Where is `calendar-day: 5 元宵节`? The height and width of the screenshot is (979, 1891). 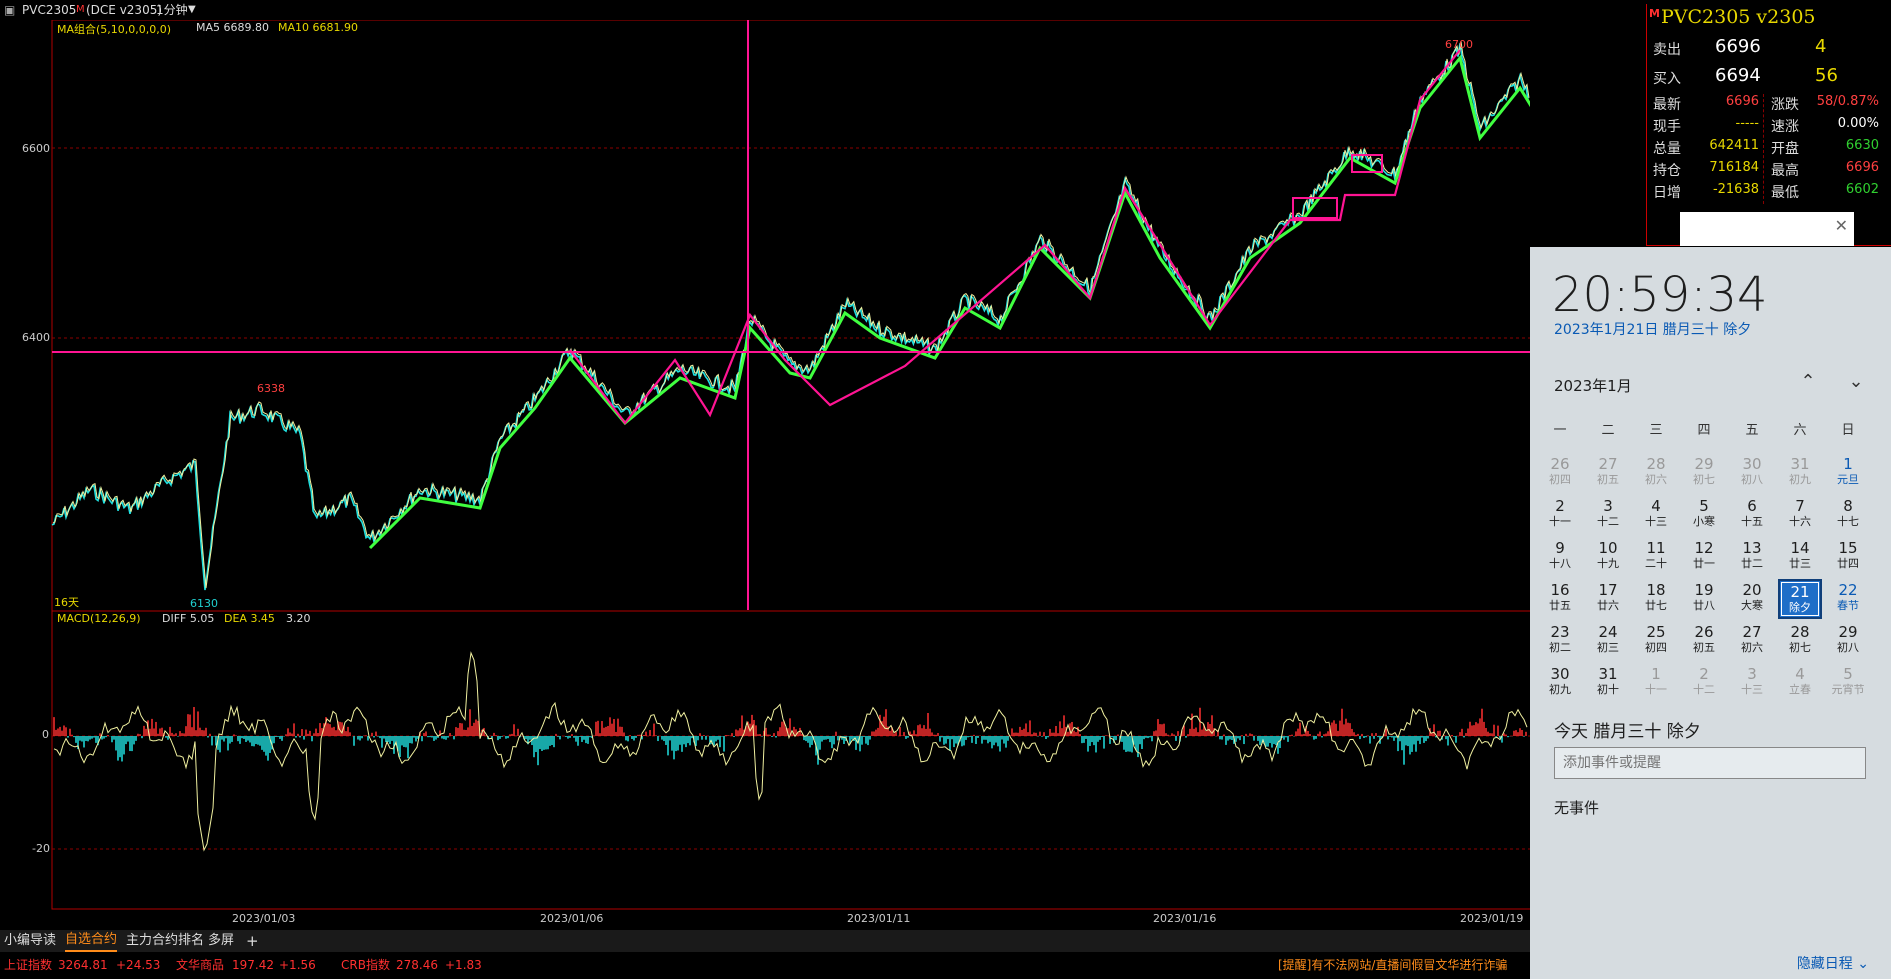 calendar-day: 5 元宵节 is located at coordinates (1848, 683).